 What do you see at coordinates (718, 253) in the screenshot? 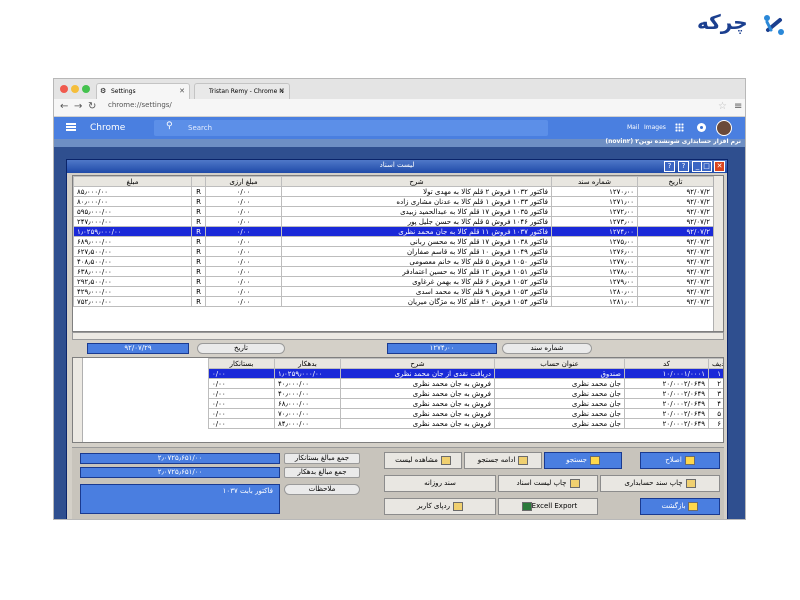
I see `documents-vertical-scrollbar` at bounding box center [718, 253].